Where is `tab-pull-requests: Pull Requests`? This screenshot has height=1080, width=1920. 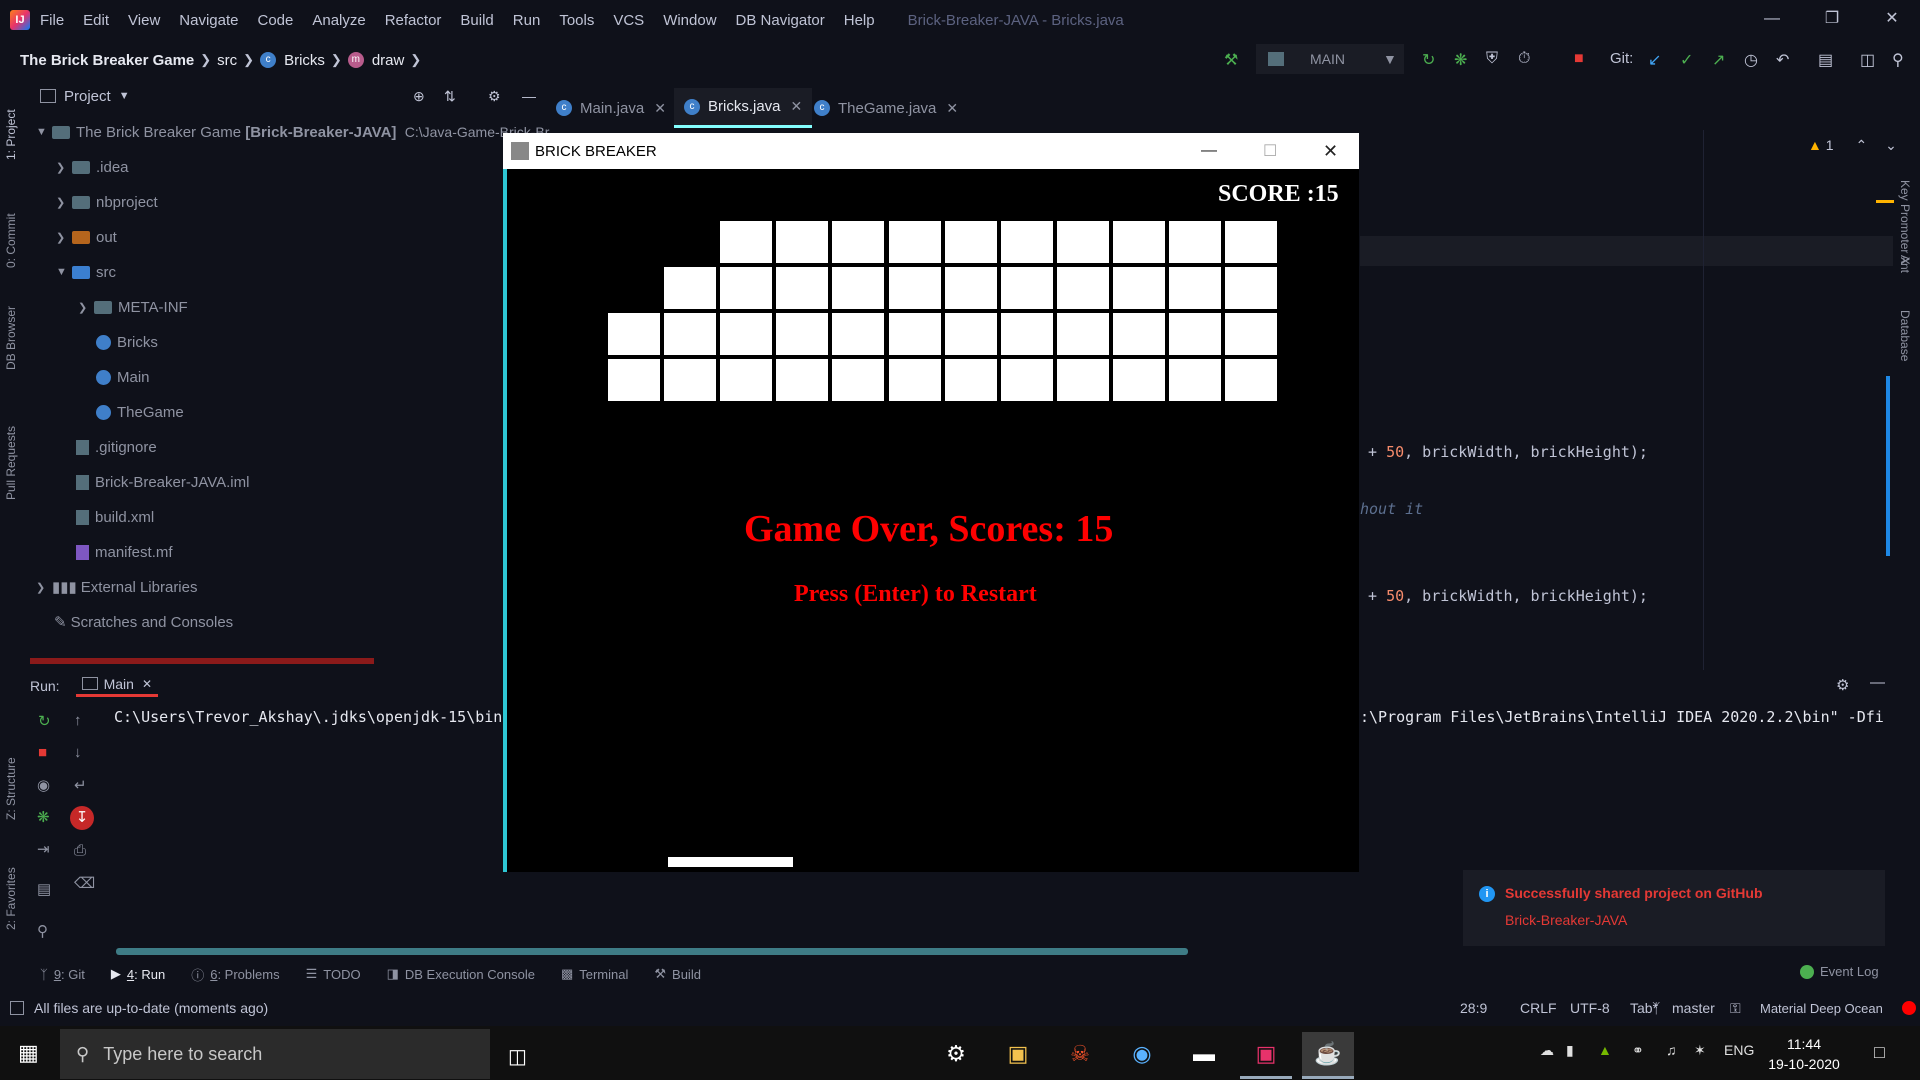 tab-pull-requests: Pull Requests is located at coordinates (11, 463).